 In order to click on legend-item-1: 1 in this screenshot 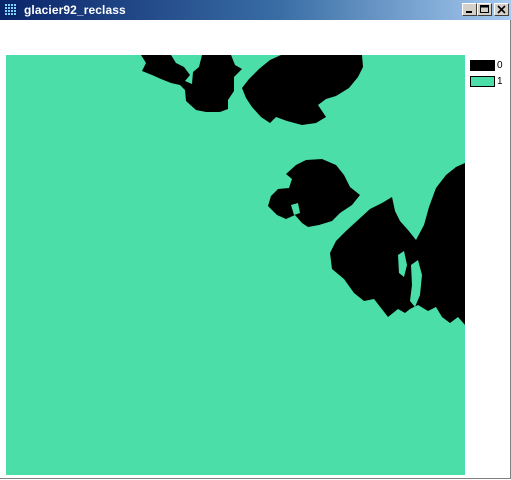, I will do `click(486, 81)`.